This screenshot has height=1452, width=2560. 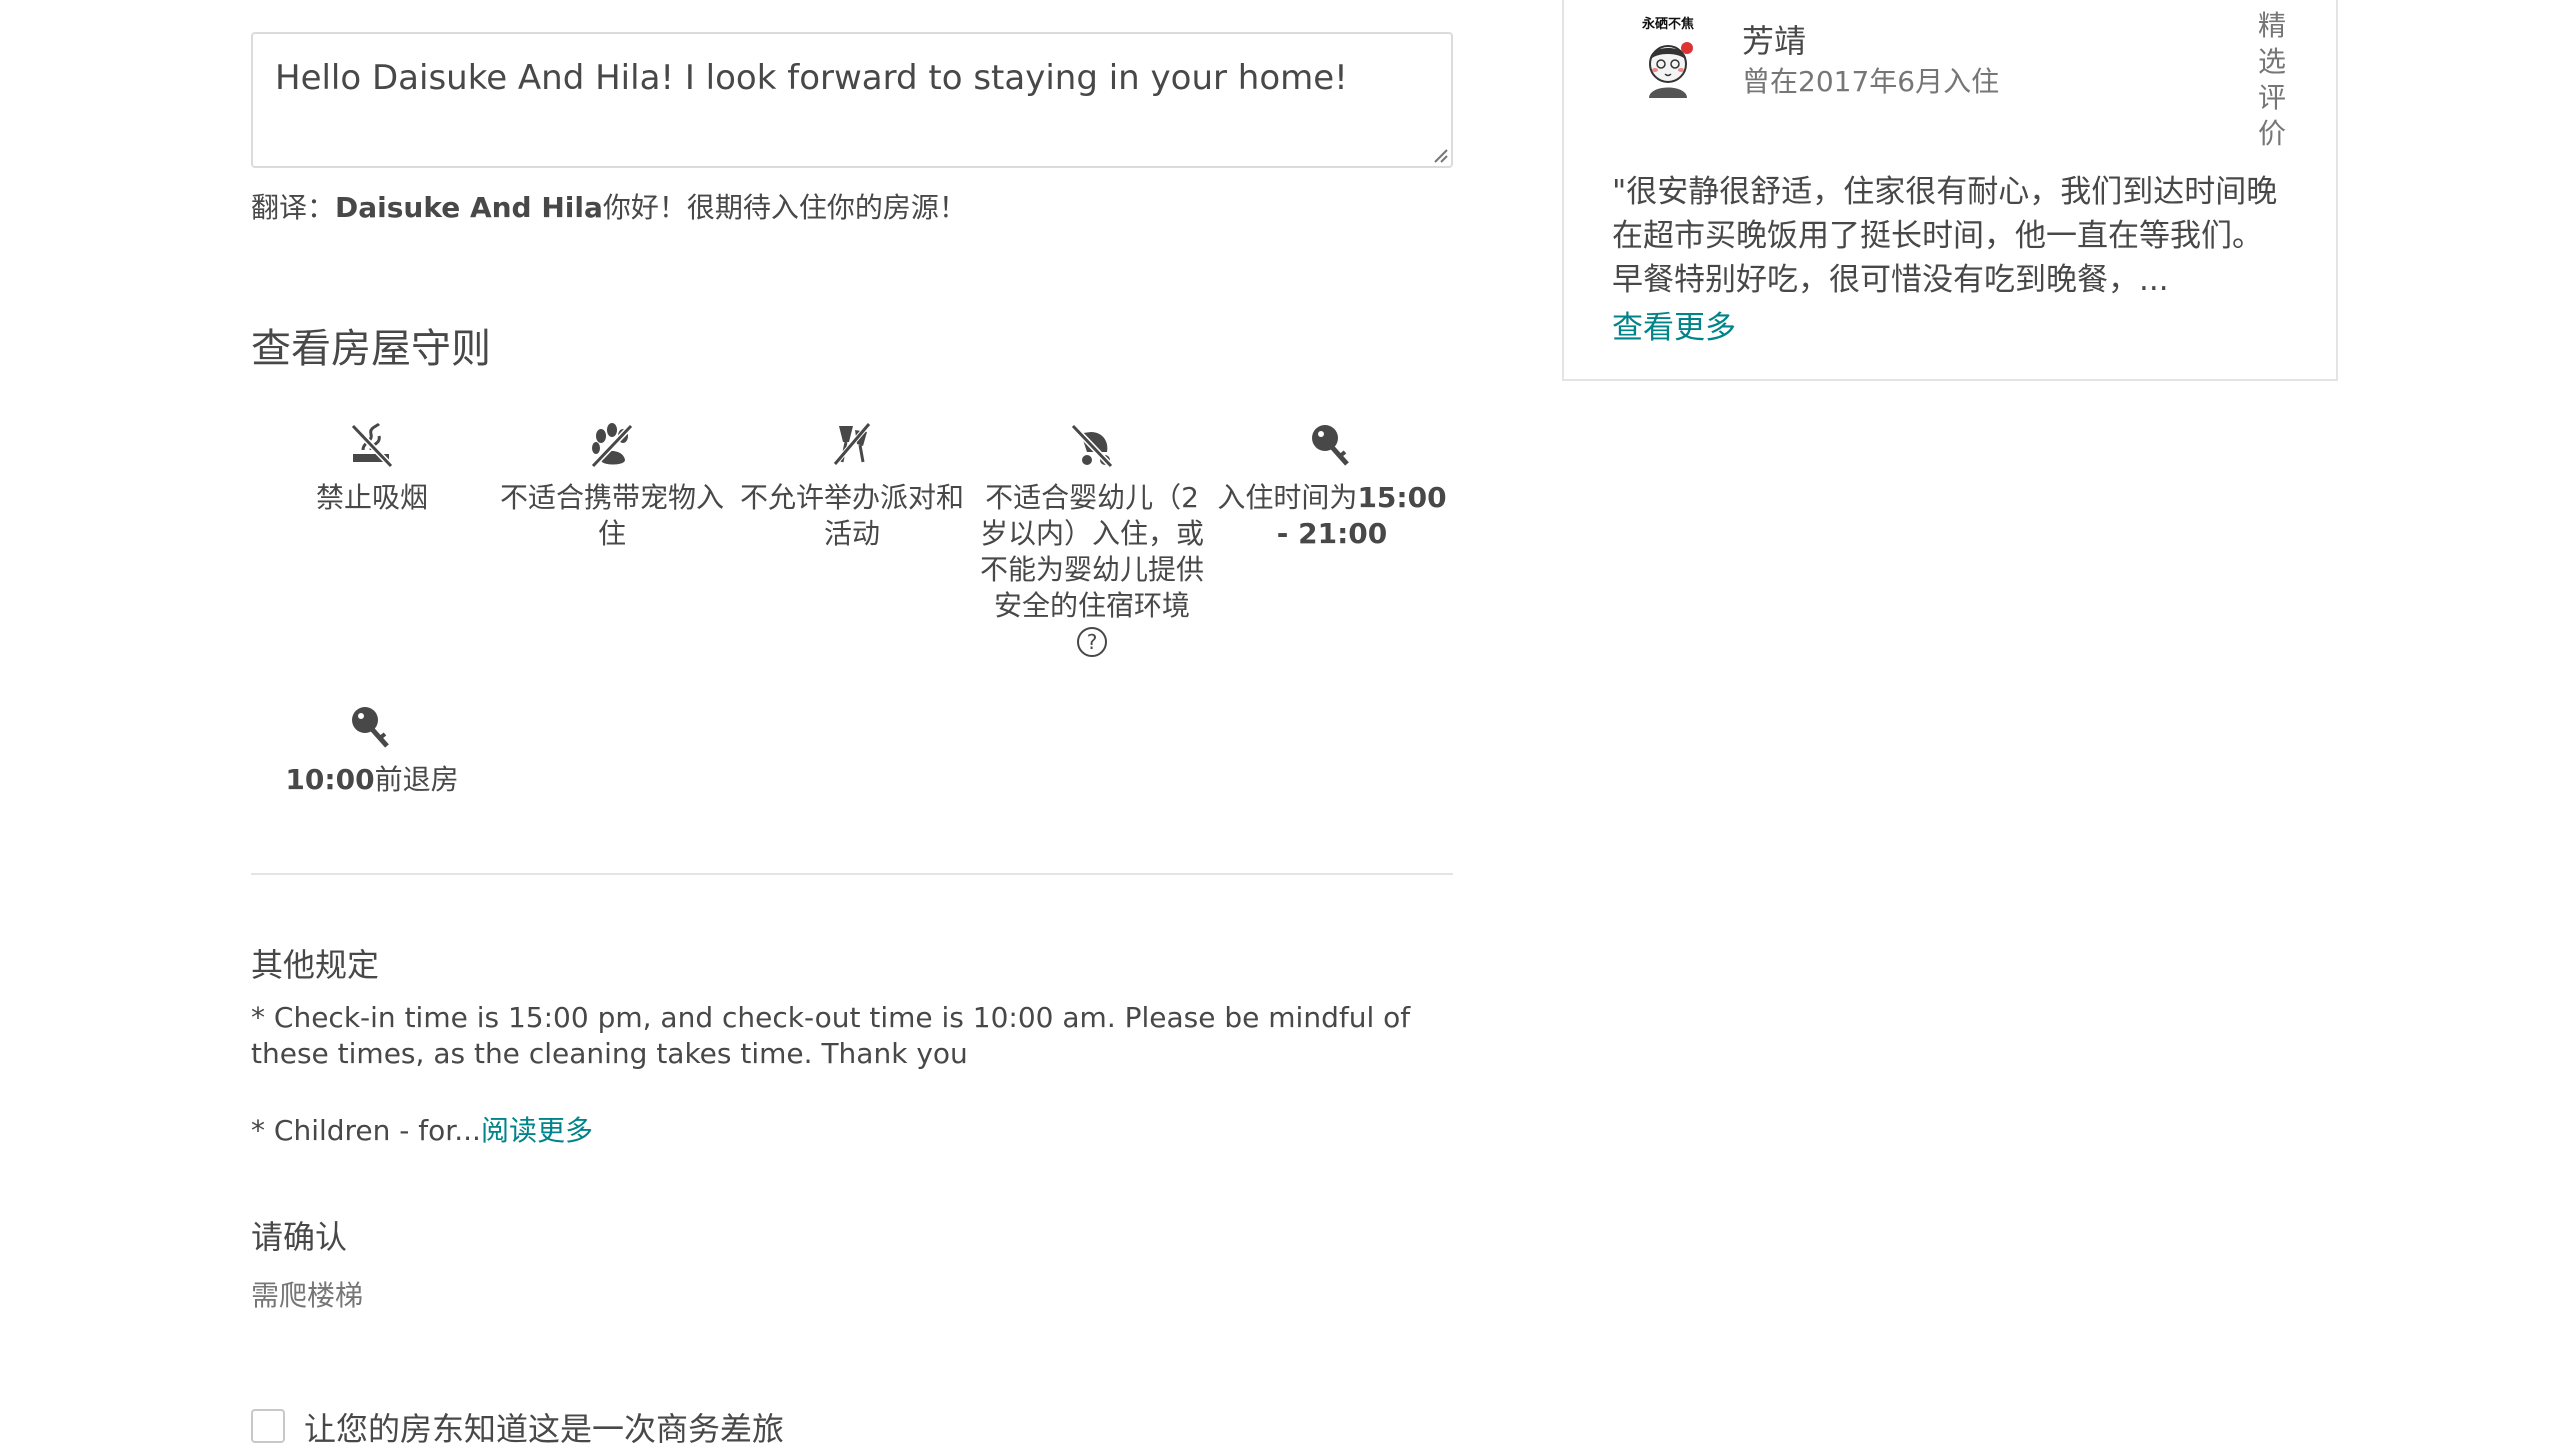 I want to click on business-trip-label: 让您的房东知道这是一次商务差旅, so click(x=544, y=1427).